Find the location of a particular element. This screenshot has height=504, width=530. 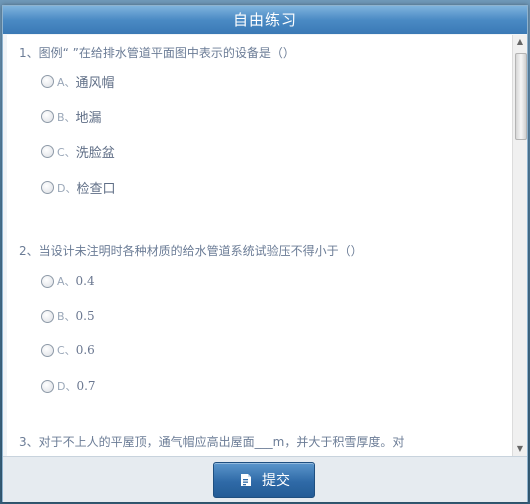

dialog-footer: 提交 is located at coordinates (265, 479).